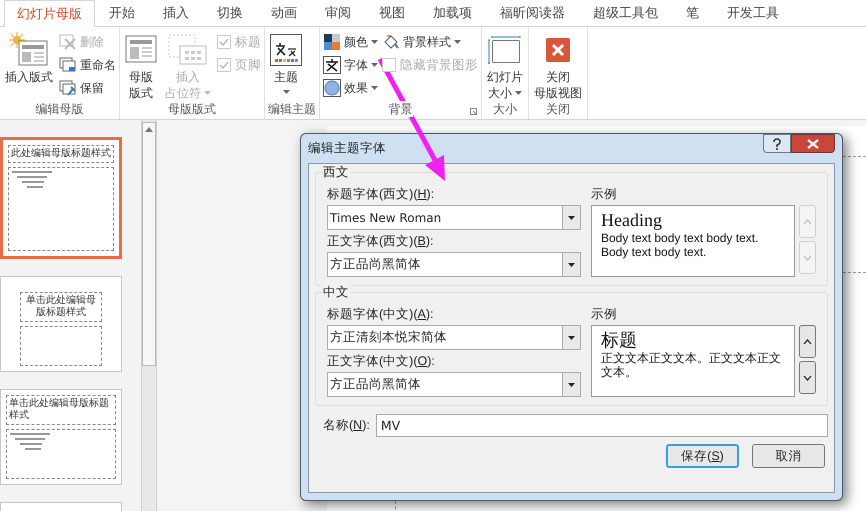 This screenshot has height=511, width=866. Describe the element at coordinates (680, 245) in the screenshot. I see `preview-body: Body text body text body text. Body text body text.` at that location.